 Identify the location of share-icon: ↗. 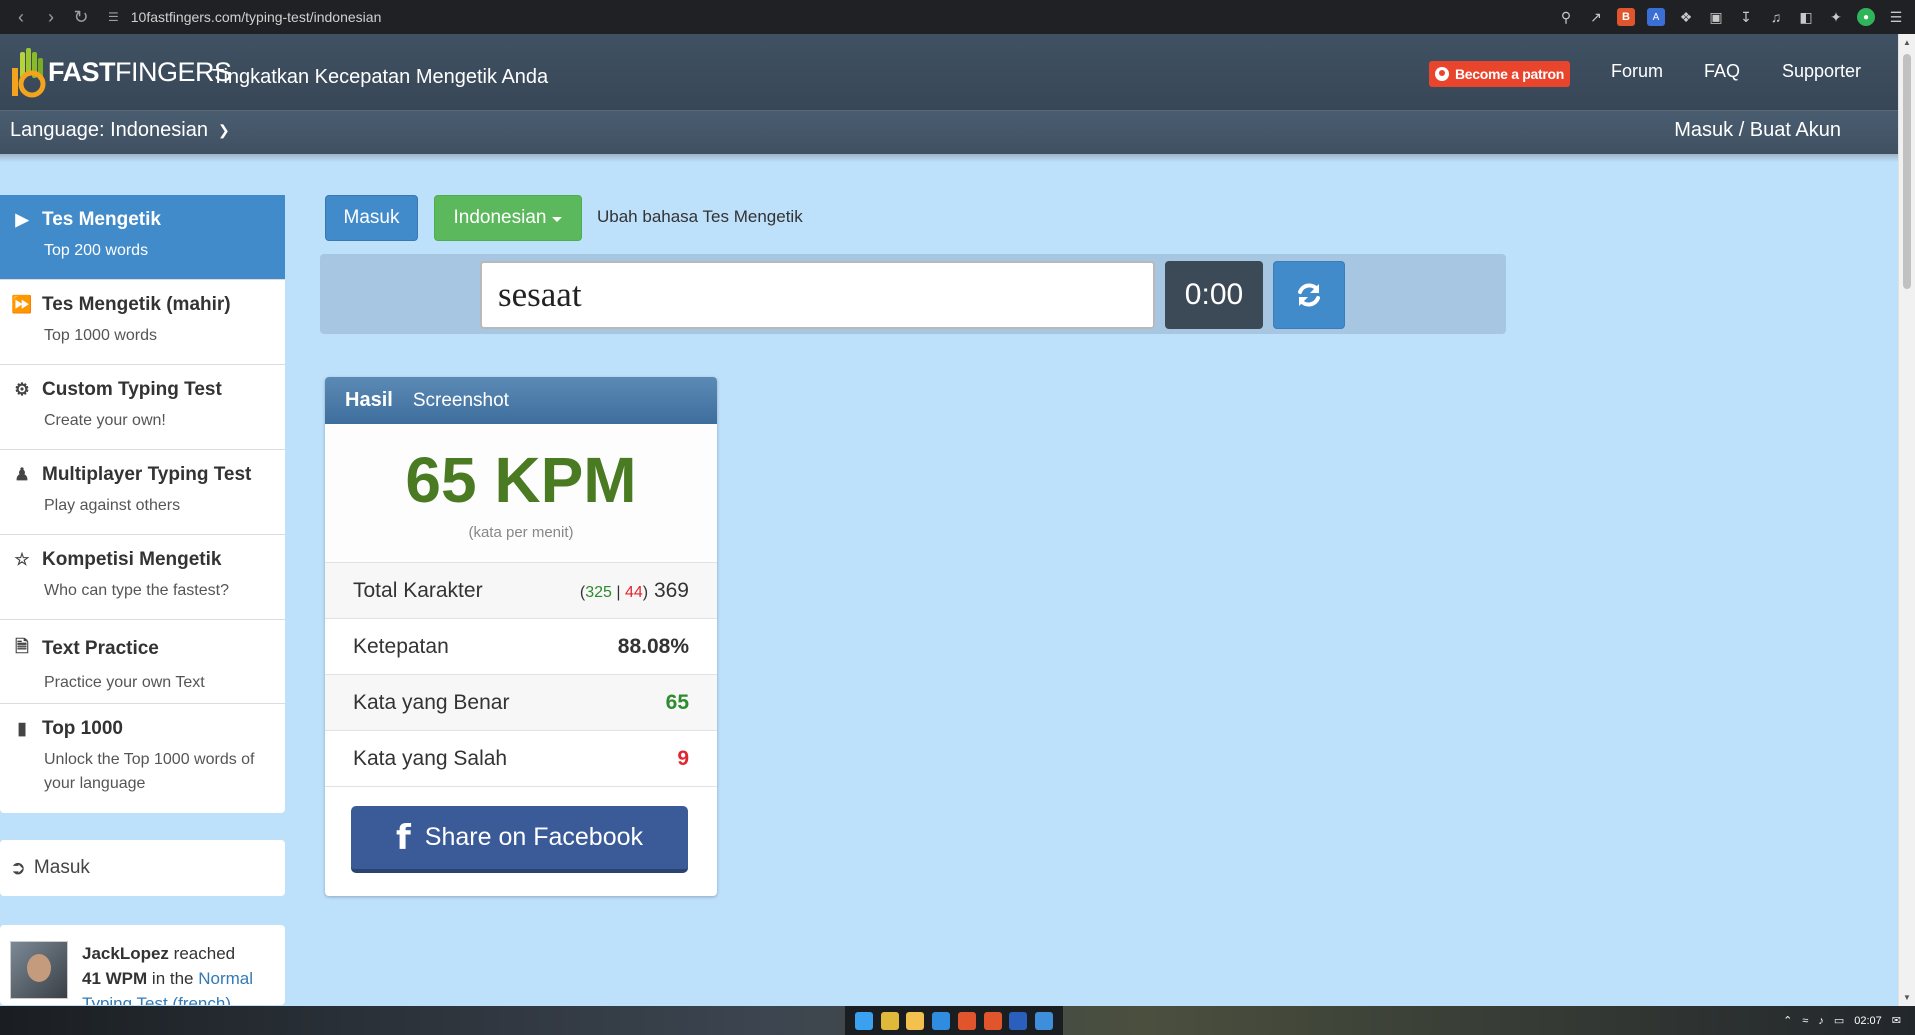
(1596, 17).